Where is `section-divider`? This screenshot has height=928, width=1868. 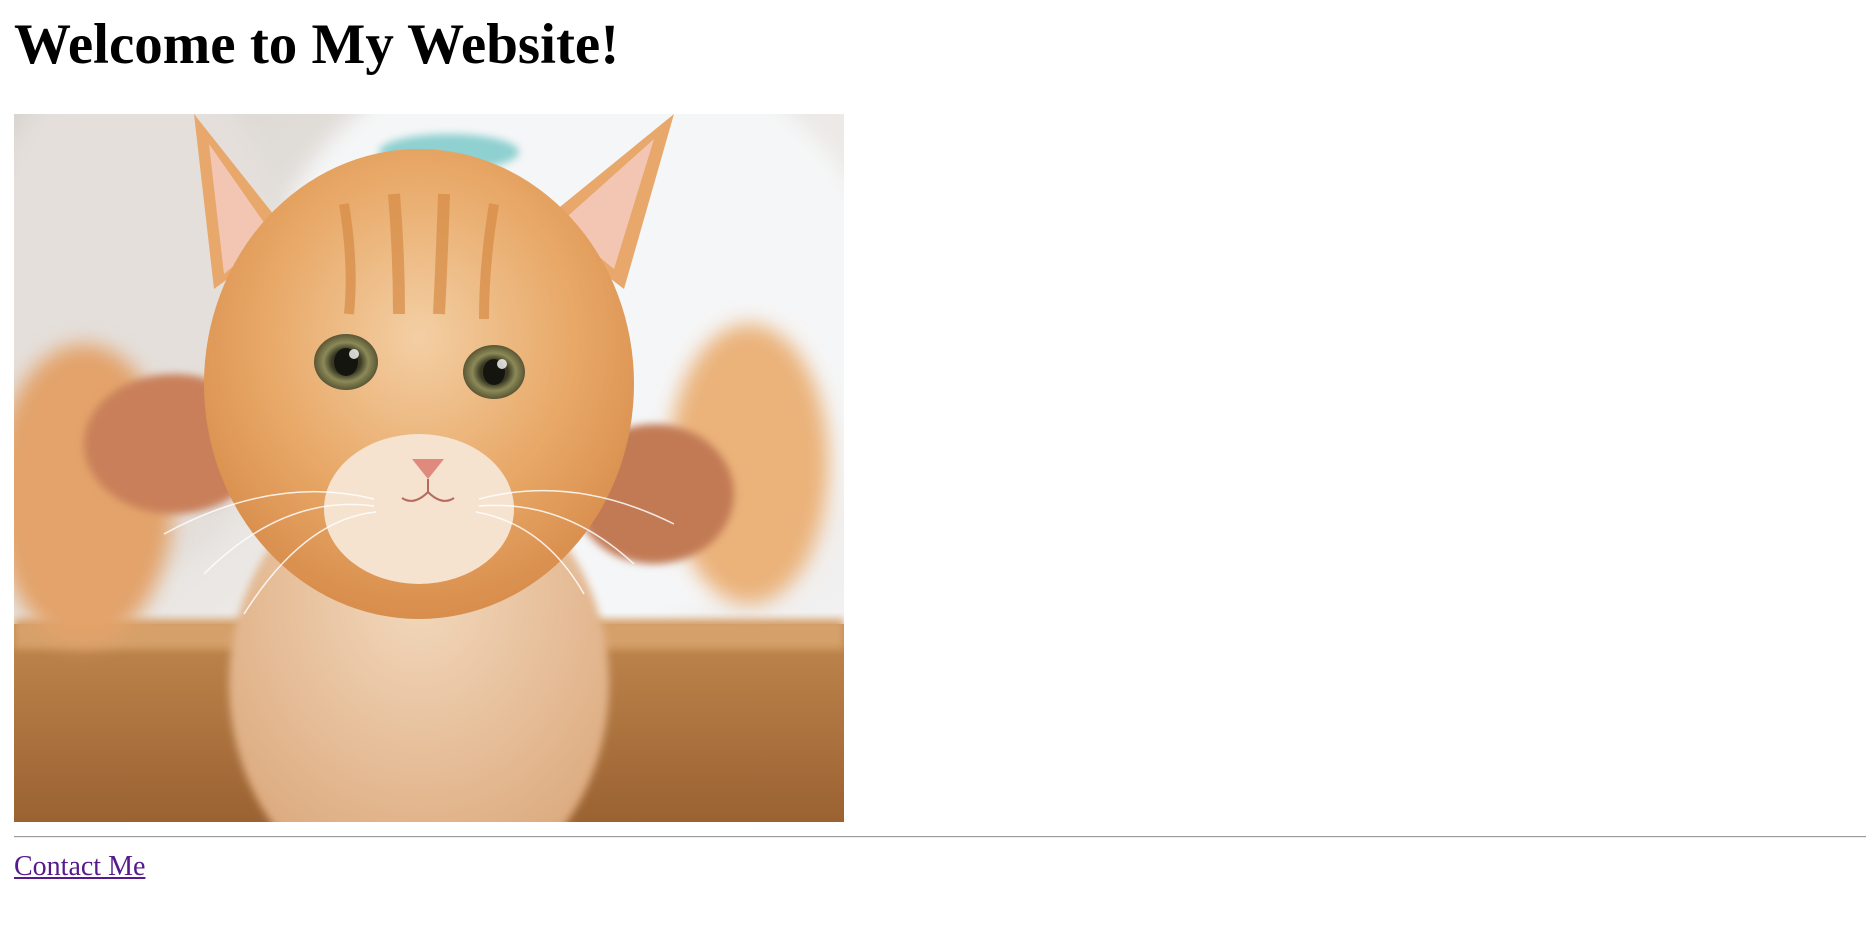
section-divider is located at coordinates (940, 837).